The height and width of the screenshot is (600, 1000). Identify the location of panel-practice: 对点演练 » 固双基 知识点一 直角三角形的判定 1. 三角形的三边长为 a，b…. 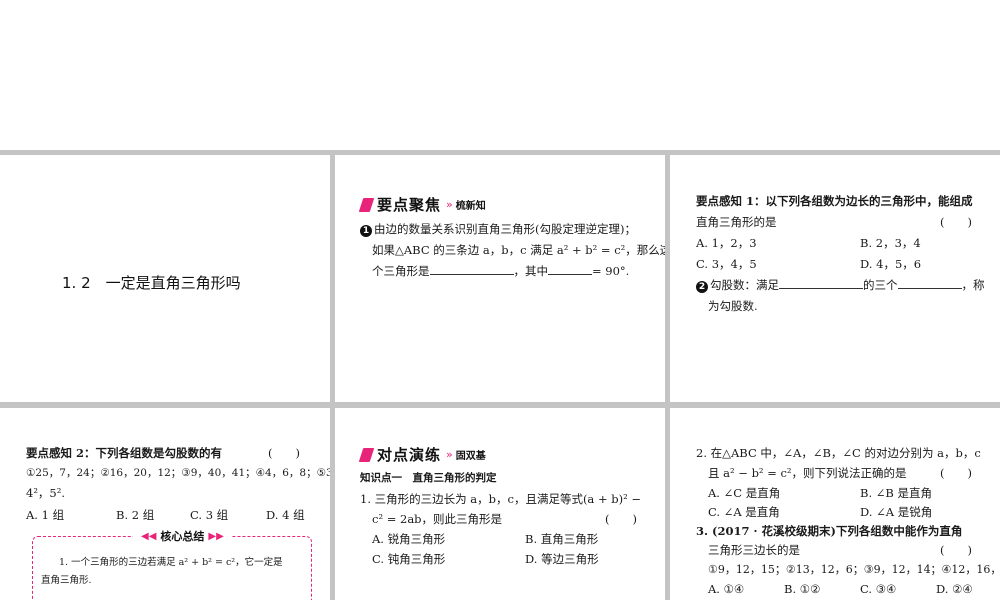
(500, 504).